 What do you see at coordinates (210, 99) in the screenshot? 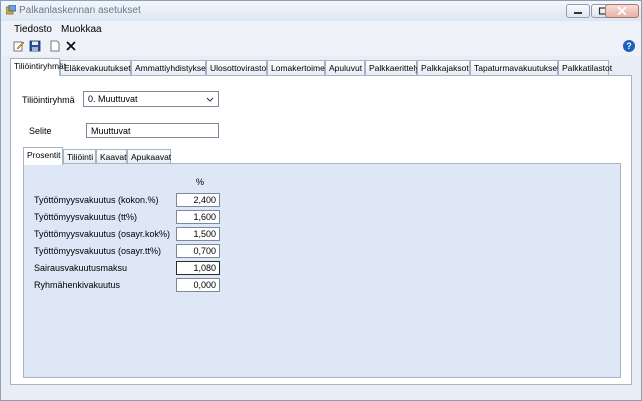
I see `chevron-down-icon` at bounding box center [210, 99].